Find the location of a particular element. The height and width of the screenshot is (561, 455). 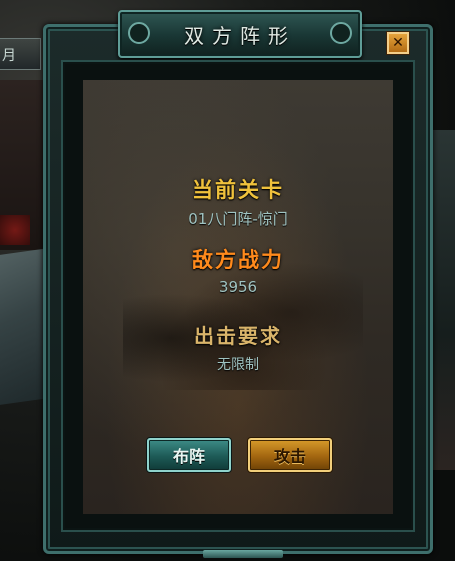

formation-button-label: 布阵 is located at coordinates (188, 456).